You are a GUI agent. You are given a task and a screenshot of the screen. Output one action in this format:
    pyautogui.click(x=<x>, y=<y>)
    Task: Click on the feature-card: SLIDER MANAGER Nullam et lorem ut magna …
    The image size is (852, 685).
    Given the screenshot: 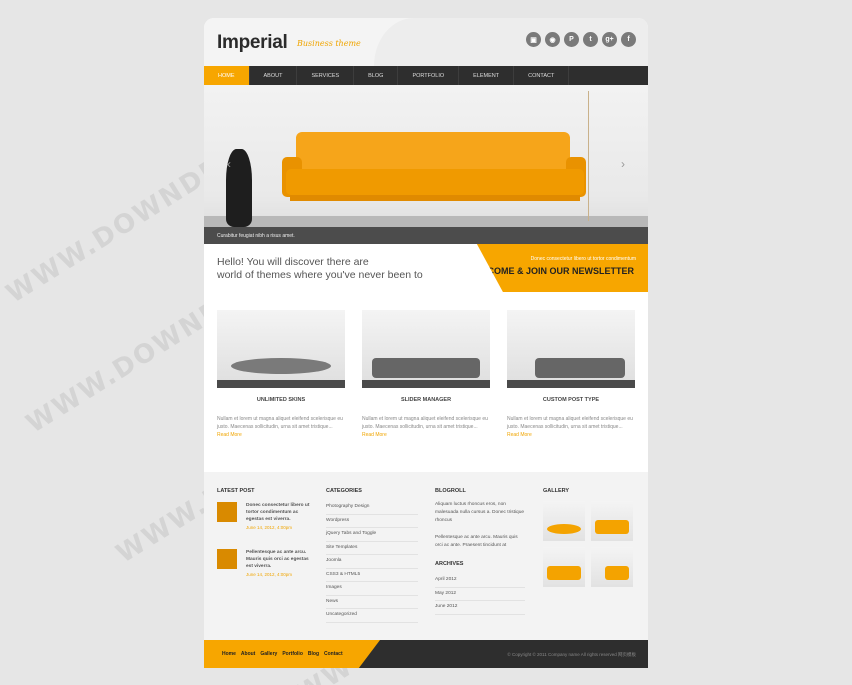 What is the action you would take?
    pyautogui.click(x=426, y=374)
    